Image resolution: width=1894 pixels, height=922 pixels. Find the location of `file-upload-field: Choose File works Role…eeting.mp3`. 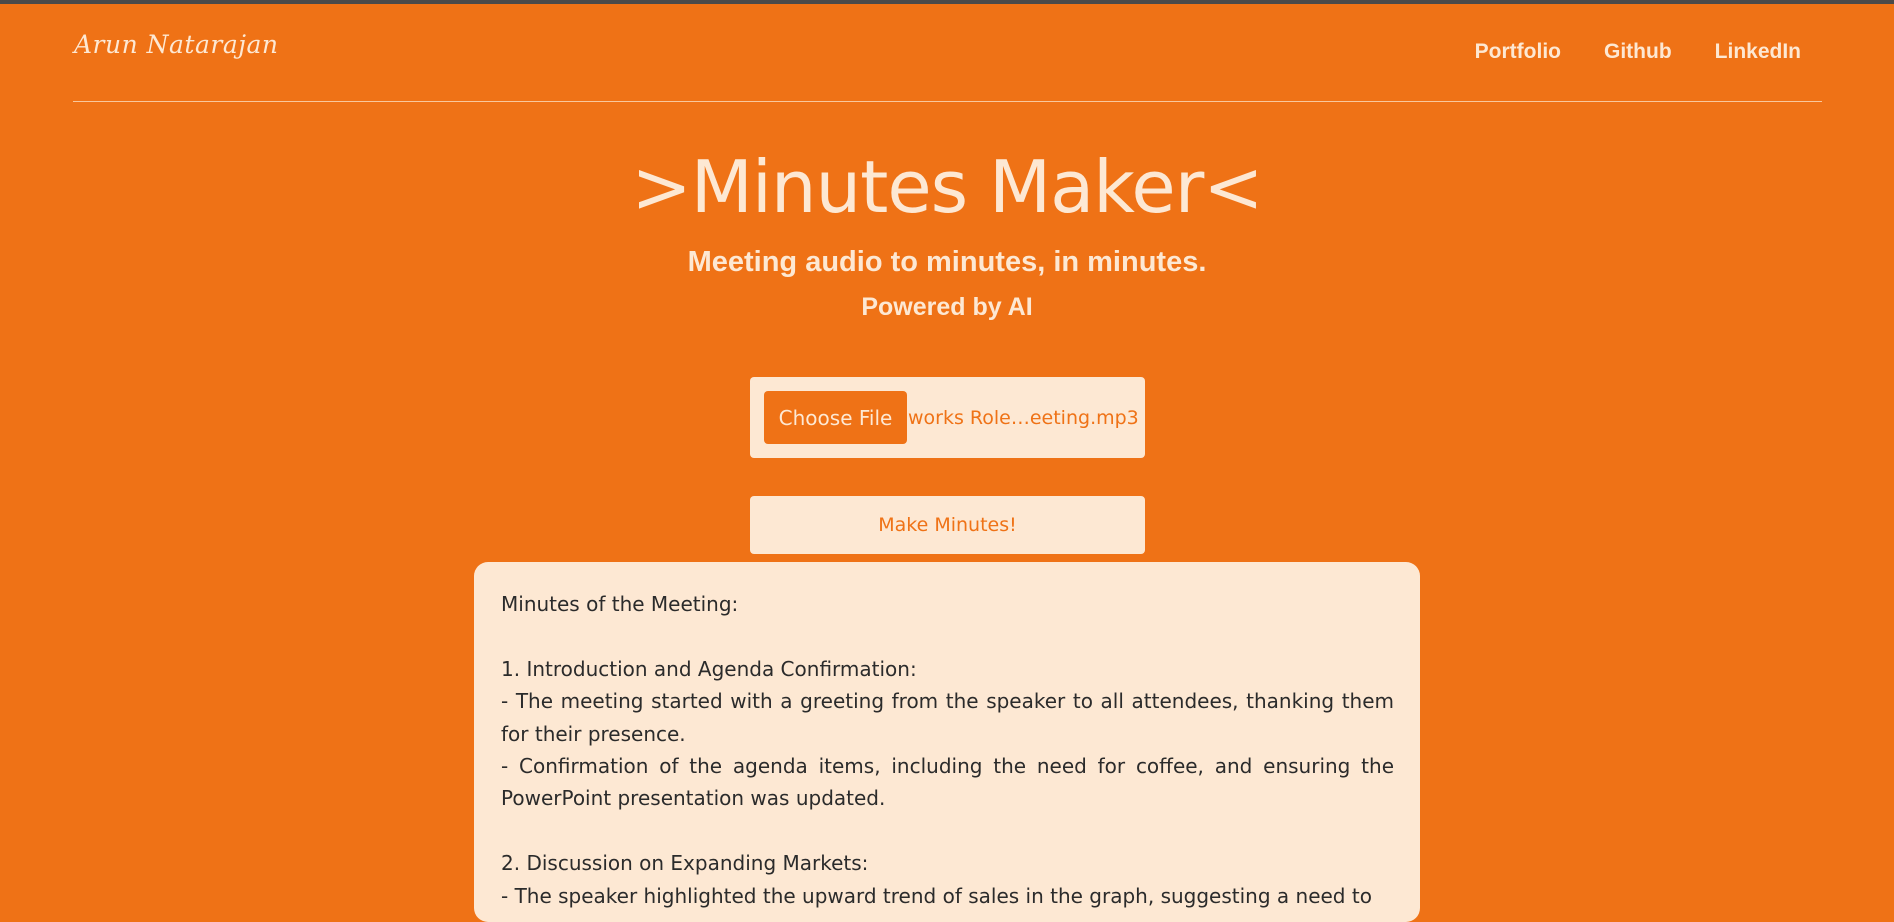

file-upload-field: Choose File works Role…eeting.mp3 is located at coordinates (947, 417).